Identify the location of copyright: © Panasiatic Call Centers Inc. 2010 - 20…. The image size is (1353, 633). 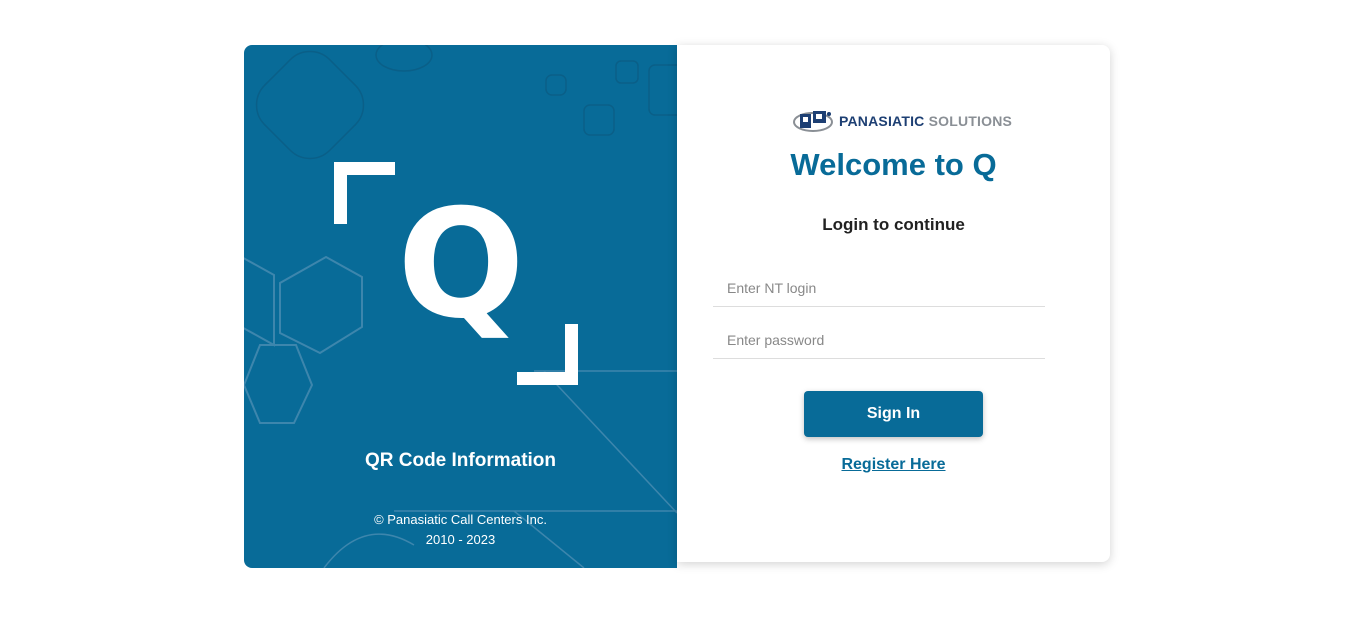
(460, 530).